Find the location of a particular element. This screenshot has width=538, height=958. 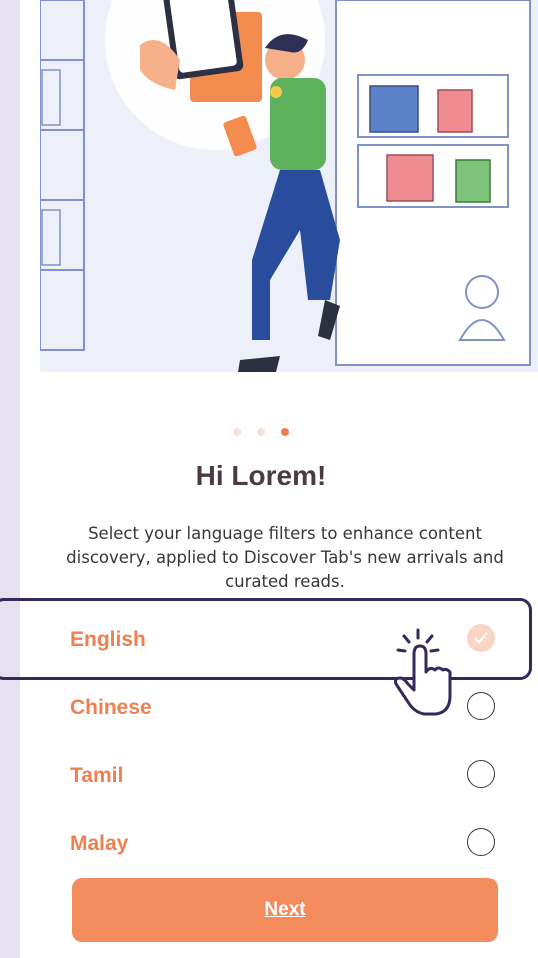

radio-checked is located at coordinates (481, 638).